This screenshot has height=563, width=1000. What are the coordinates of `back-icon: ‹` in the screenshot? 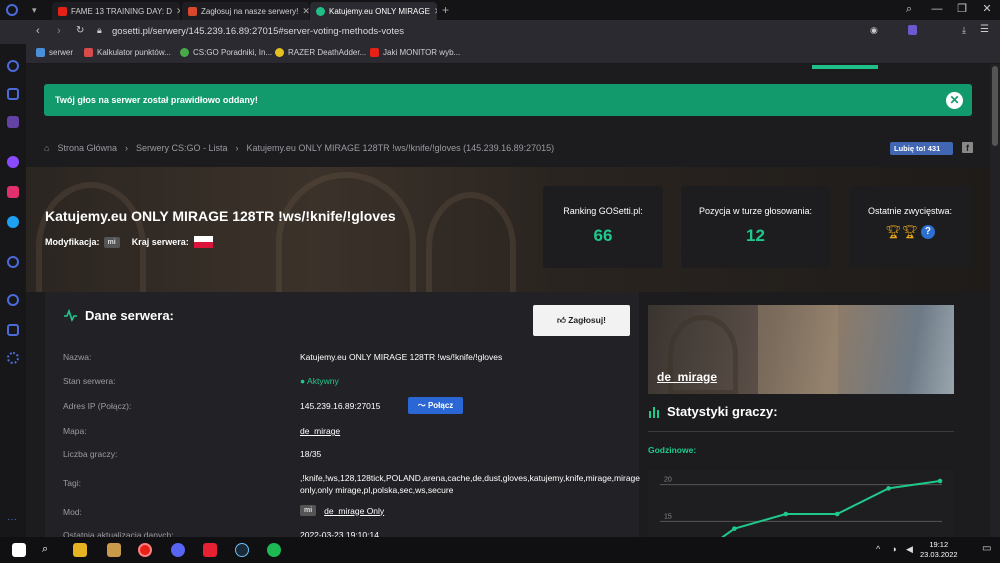 It's located at (38, 31).